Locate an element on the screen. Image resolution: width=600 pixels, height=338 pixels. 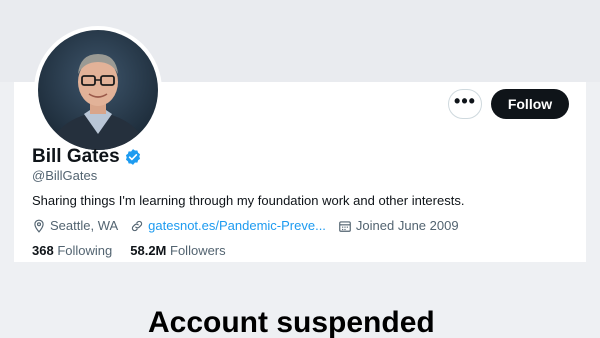
name-row: Bill Gates is located at coordinates (87, 157).